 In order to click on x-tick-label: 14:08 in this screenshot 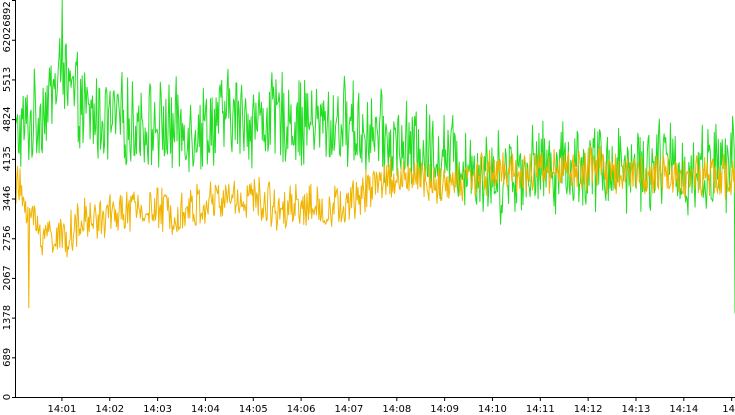, I will do `click(396, 409)`.